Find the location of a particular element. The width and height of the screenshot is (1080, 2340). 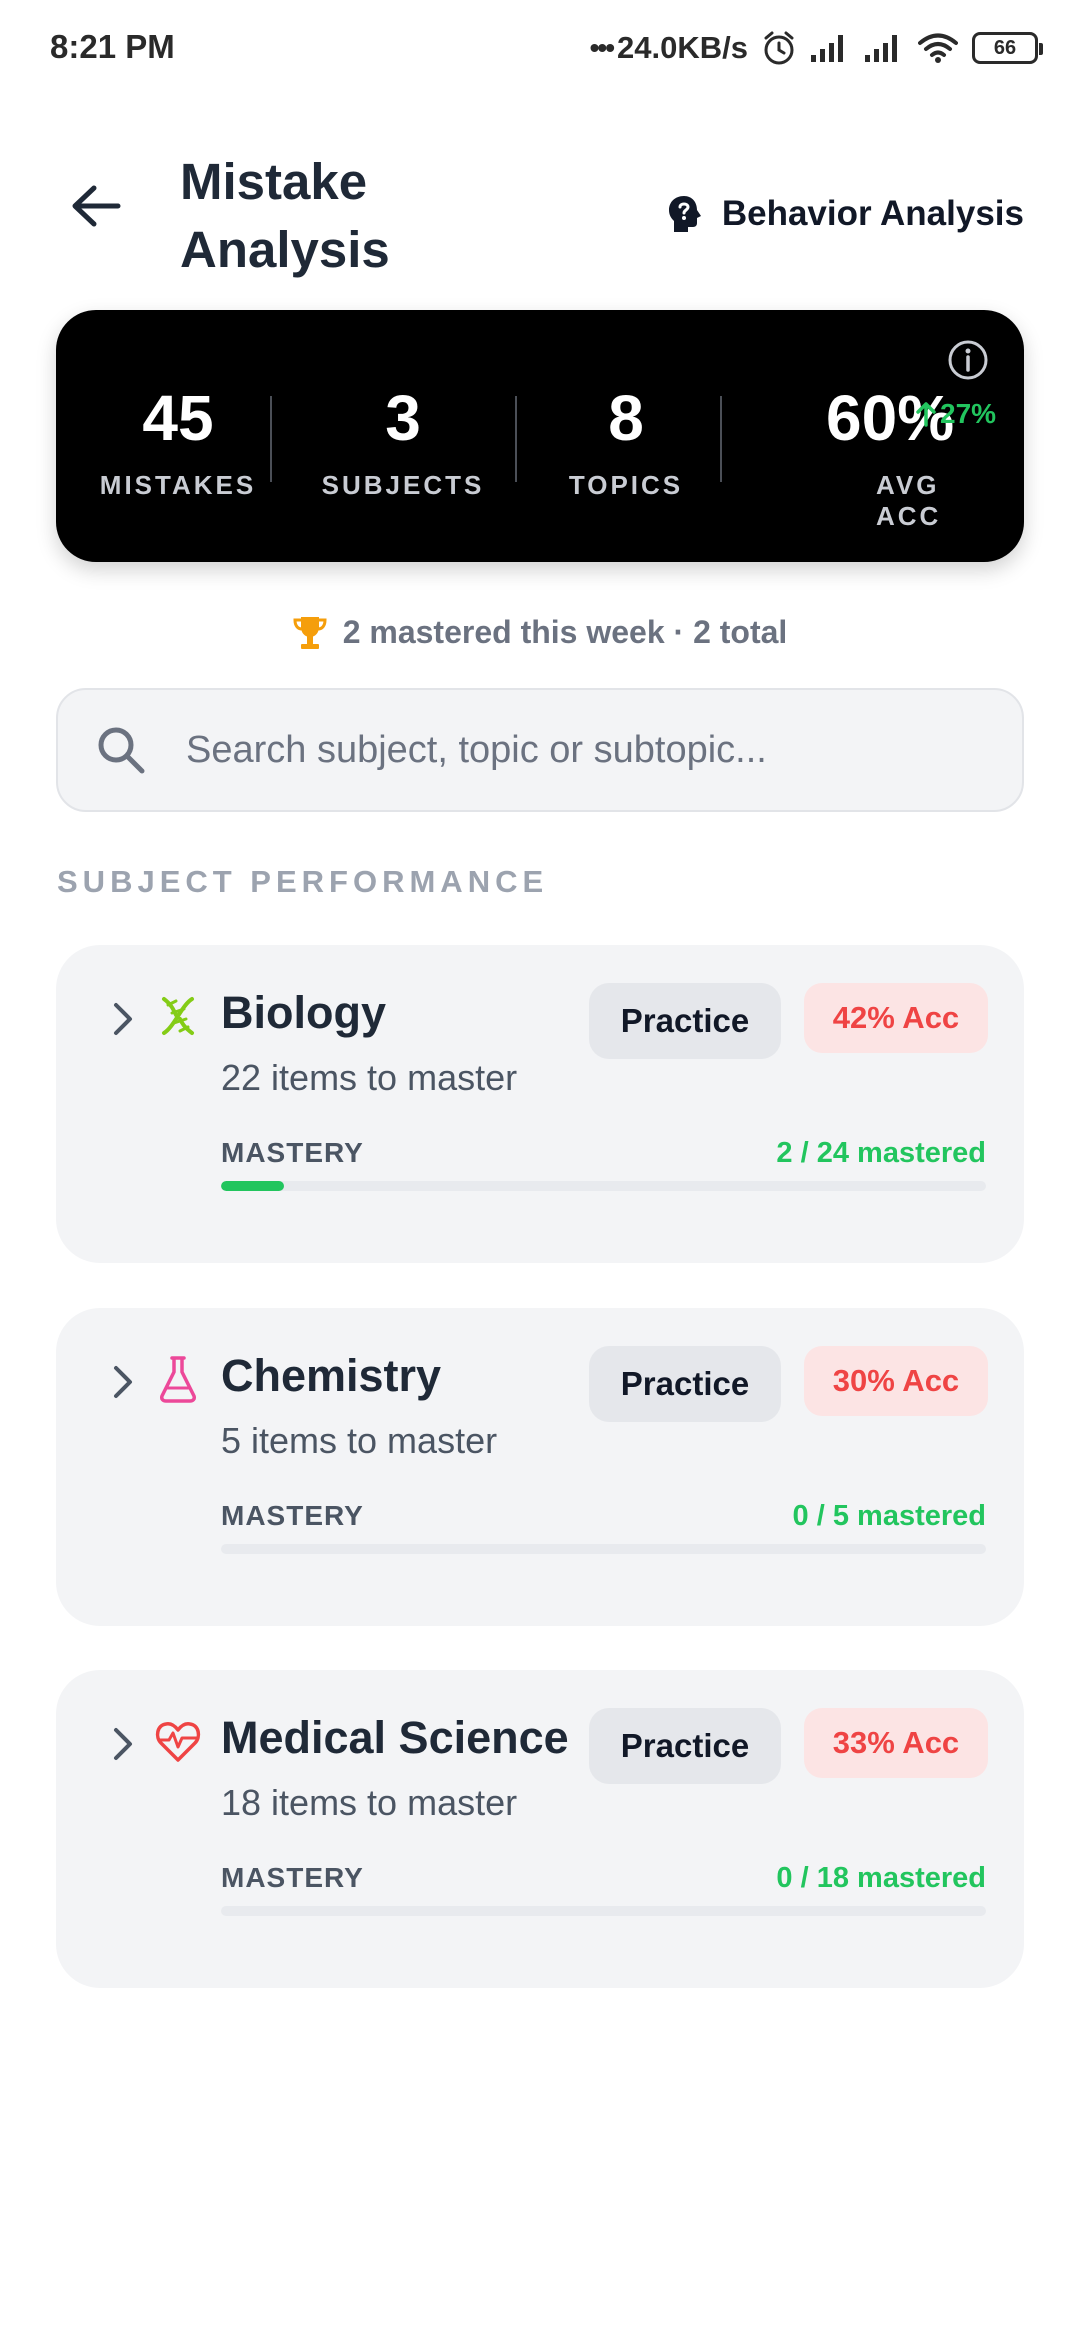

subject-name: Biology is located at coordinates (303, 1012).